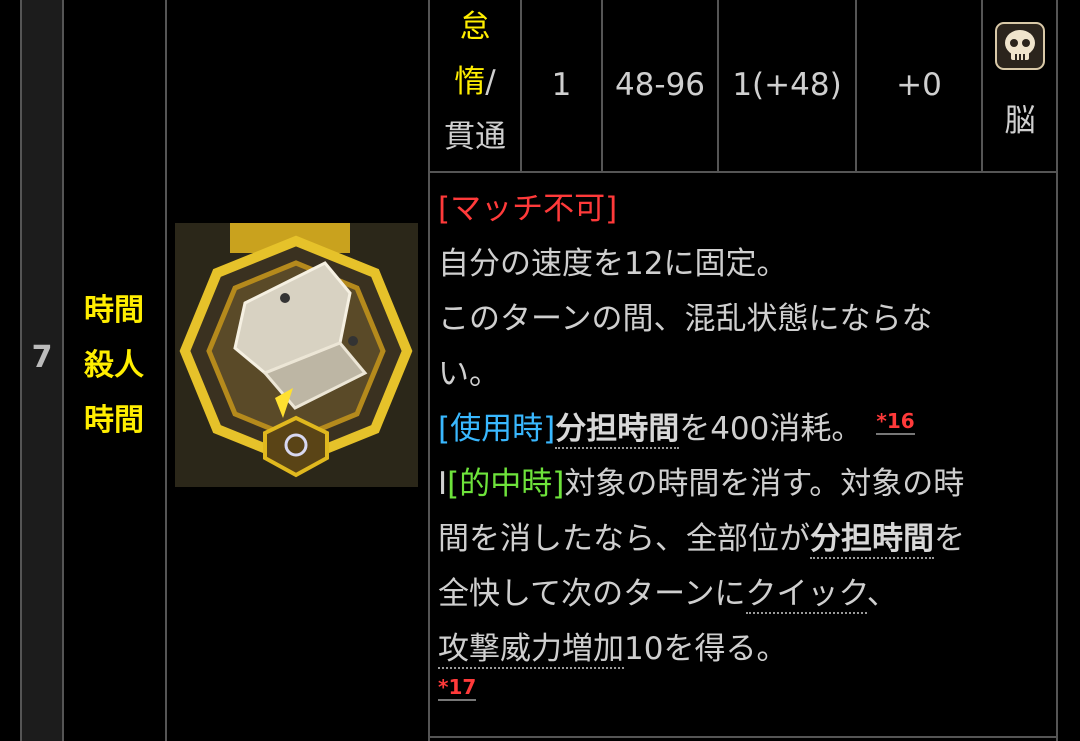 This screenshot has height=741, width=1080. Describe the element at coordinates (685, 319) in the screenshot. I see `description-line: このターンの間、混乱状態にならな` at that location.